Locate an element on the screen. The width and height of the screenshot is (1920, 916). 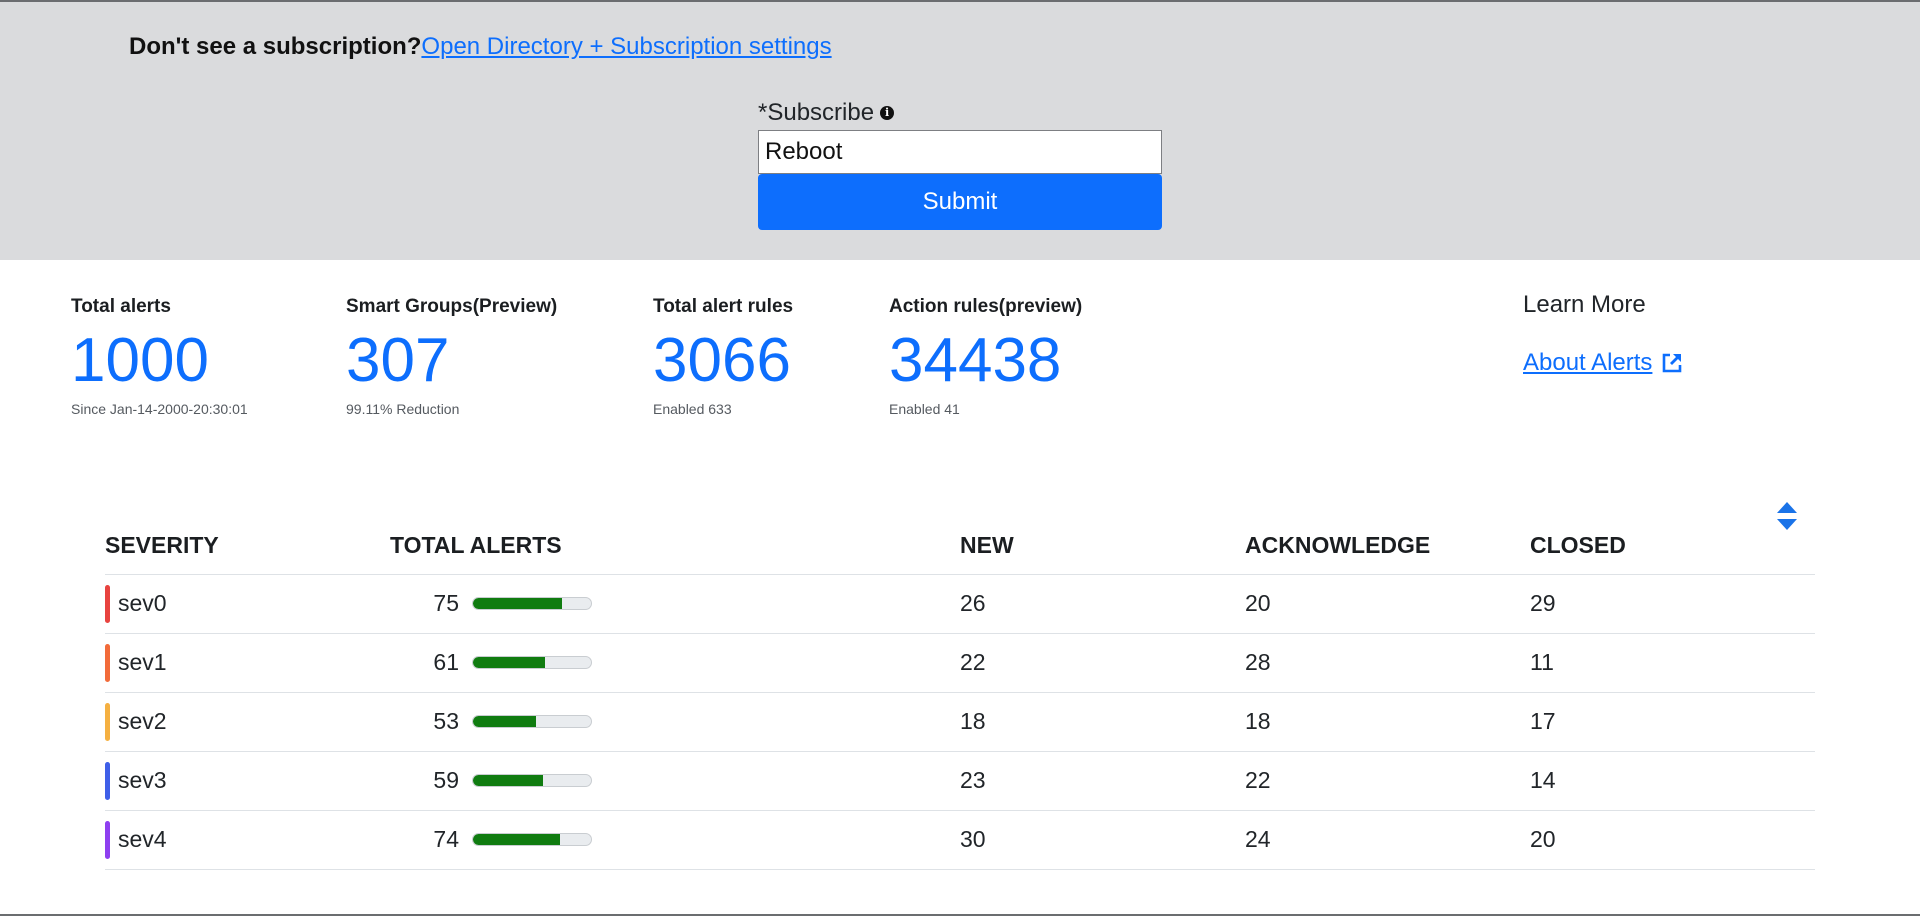
total-alerts-value: 59 is located at coordinates (446, 780).